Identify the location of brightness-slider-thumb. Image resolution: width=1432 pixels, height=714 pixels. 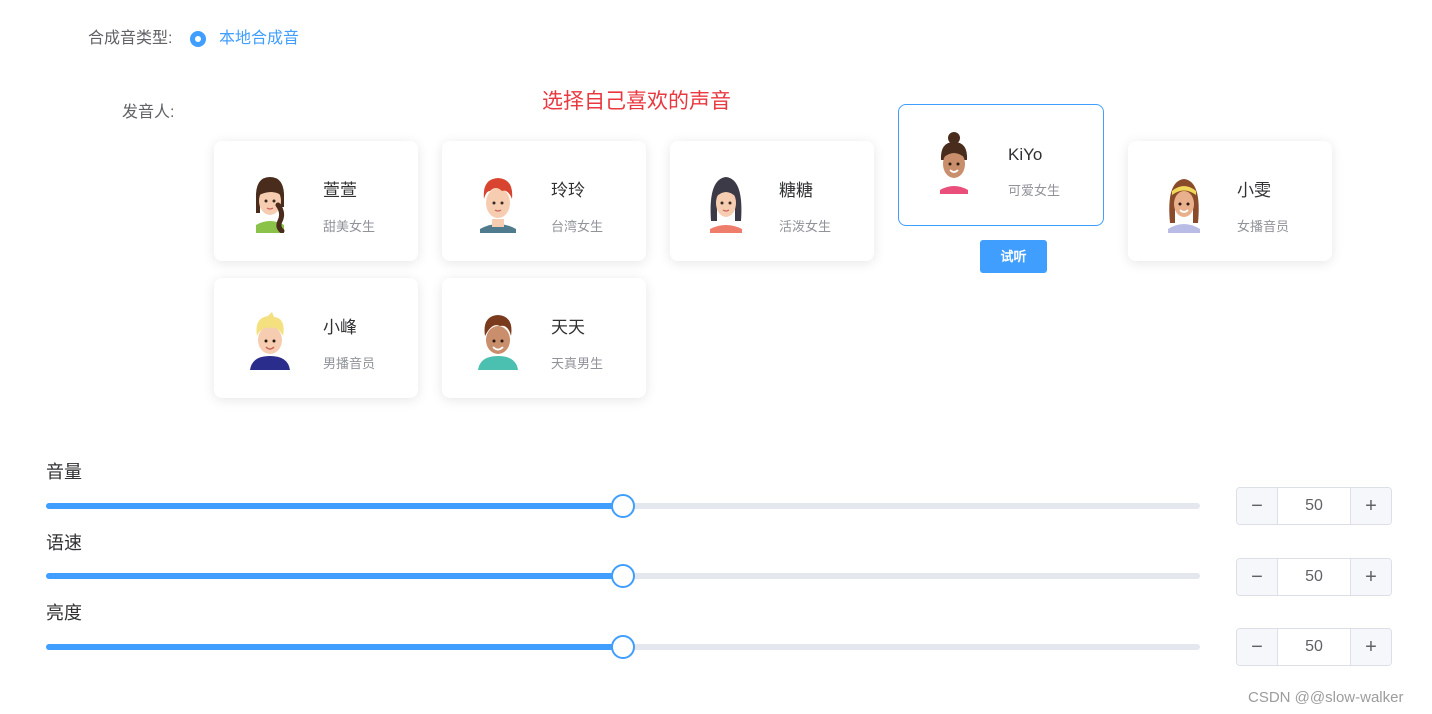
(623, 647).